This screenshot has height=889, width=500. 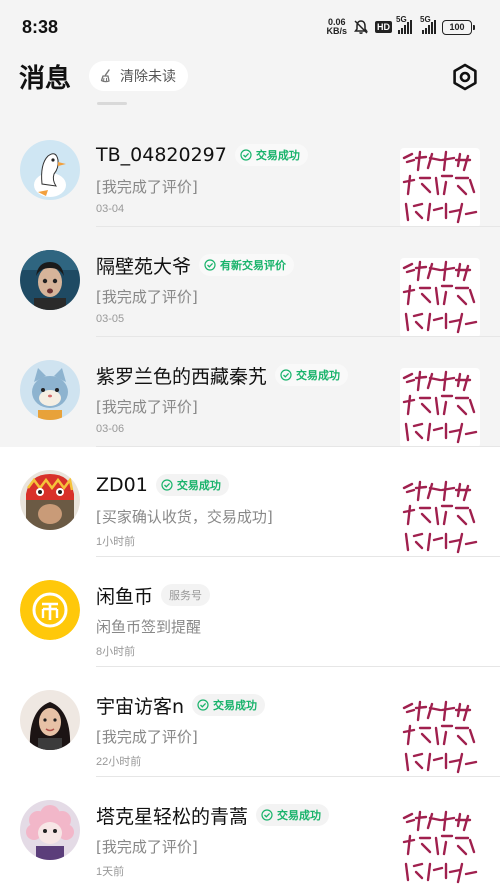 I want to click on message-time: 8小时前, so click(x=116, y=652).